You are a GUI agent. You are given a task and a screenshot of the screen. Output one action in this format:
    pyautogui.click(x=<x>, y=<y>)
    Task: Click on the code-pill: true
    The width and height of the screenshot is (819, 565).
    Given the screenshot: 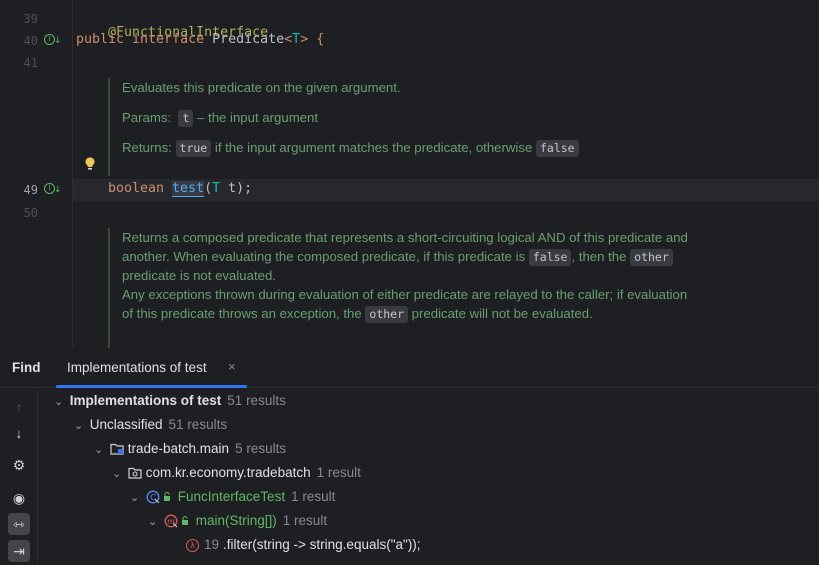 What is the action you would take?
    pyautogui.click(x=193, y=148)
    